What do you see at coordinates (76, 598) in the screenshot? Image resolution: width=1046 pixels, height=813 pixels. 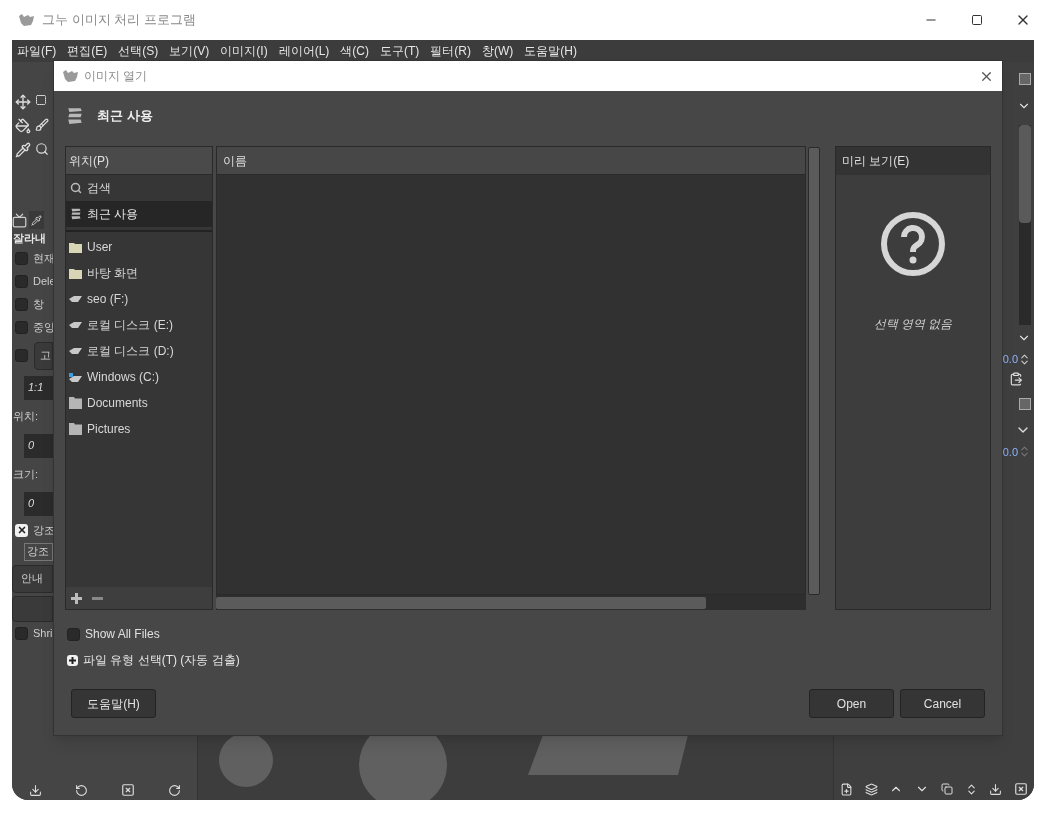 I see `add-icon` at bounding box center [76, 598].